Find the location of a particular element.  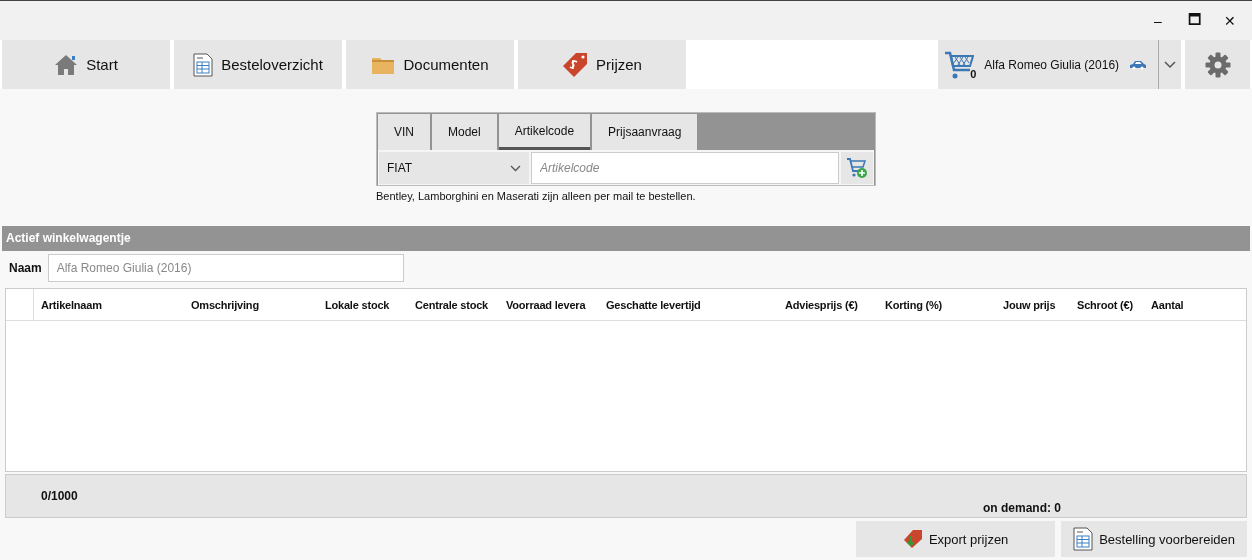

settings-icon is located at coordinates (1217, 64).